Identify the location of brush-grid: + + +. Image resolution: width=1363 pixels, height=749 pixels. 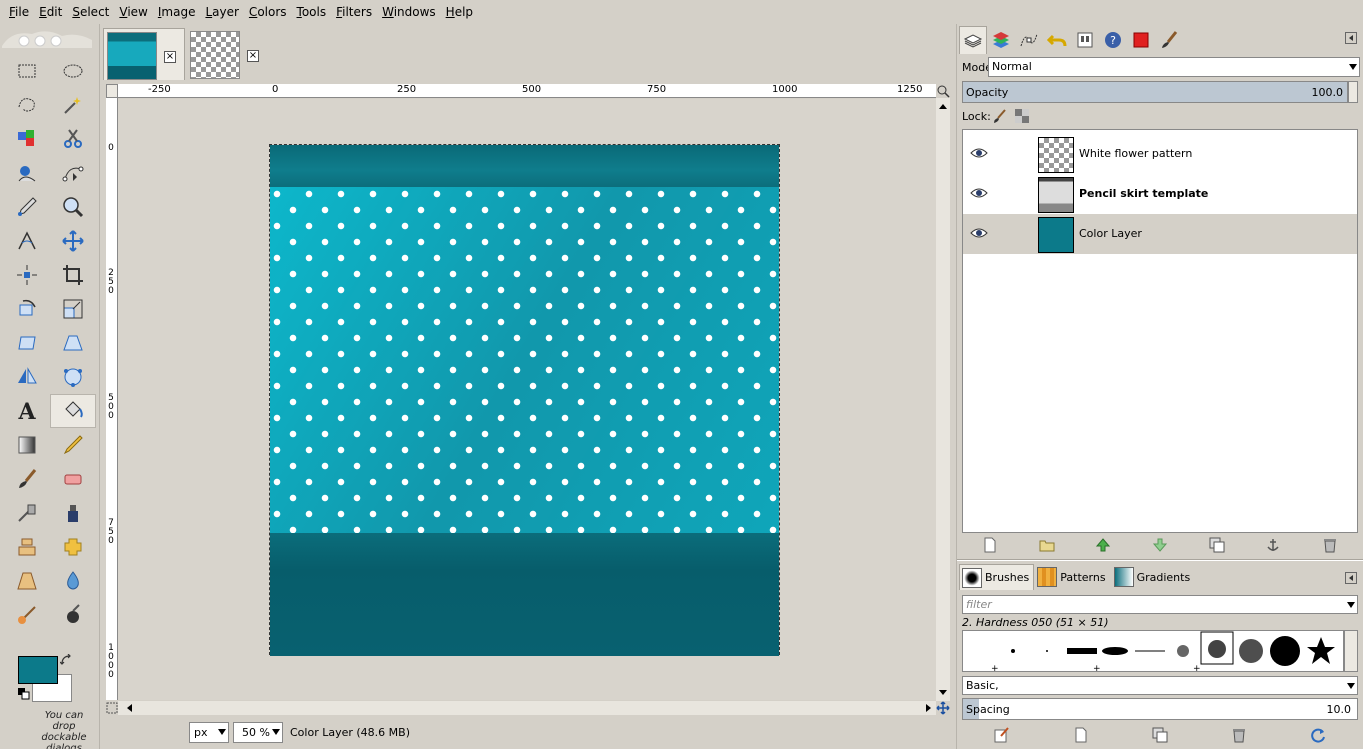
(1153, 651).